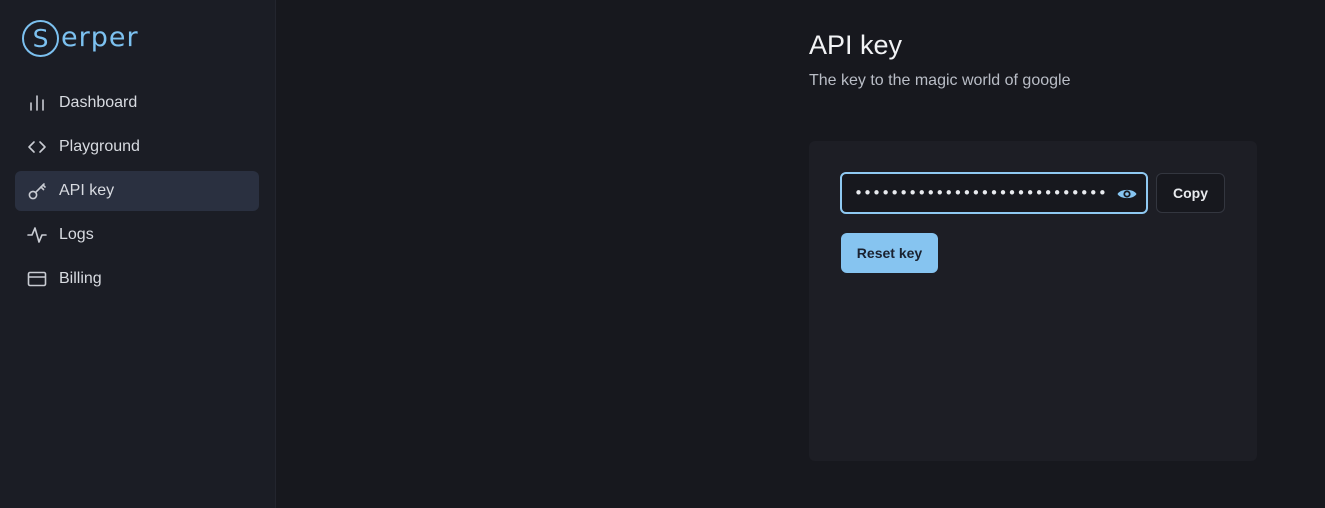 Image resolution: width=1325 pixels, height=508 pixels. Describe the element at coordinates (137, 235) in the screenshot. I see `sidebar-item-logs: Logs` at that location.